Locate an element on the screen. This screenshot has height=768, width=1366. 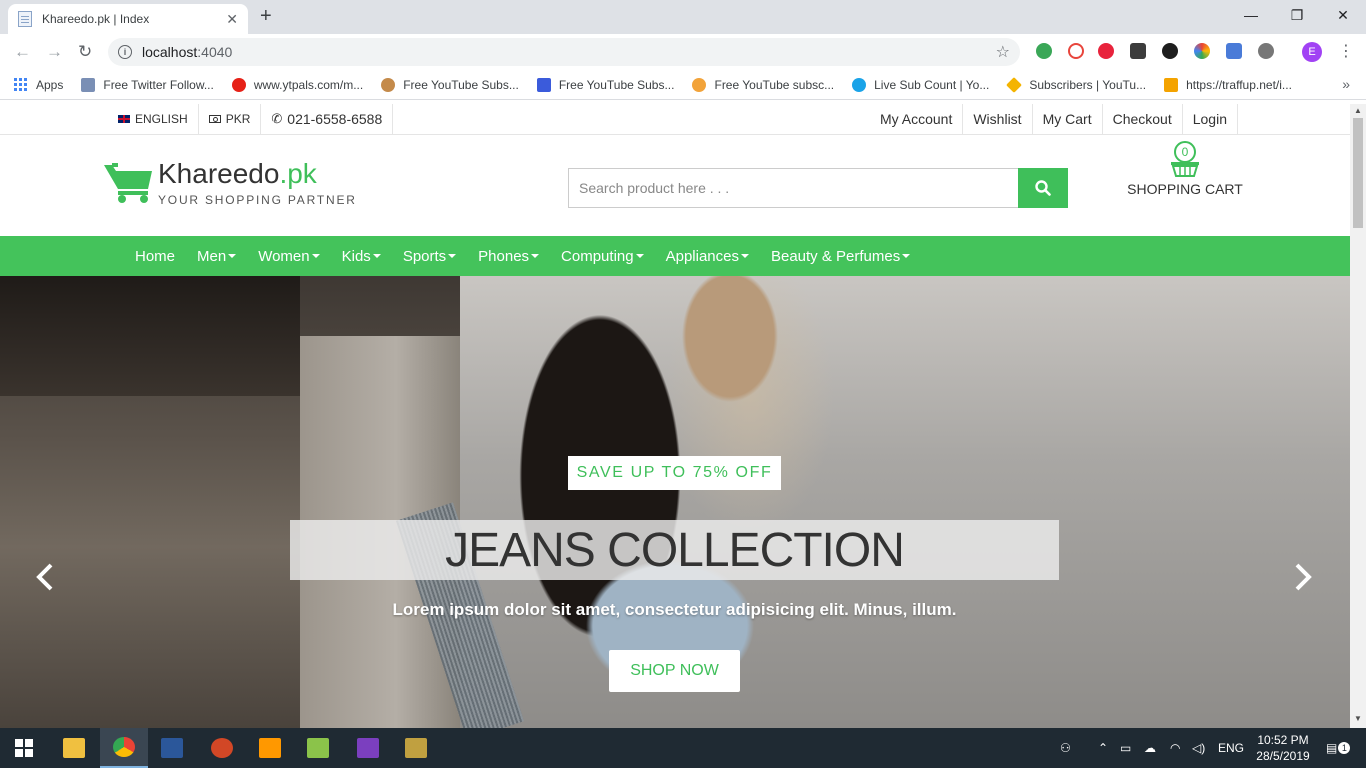
battery-icon: ▭ is located at coordinates (1125, 748).